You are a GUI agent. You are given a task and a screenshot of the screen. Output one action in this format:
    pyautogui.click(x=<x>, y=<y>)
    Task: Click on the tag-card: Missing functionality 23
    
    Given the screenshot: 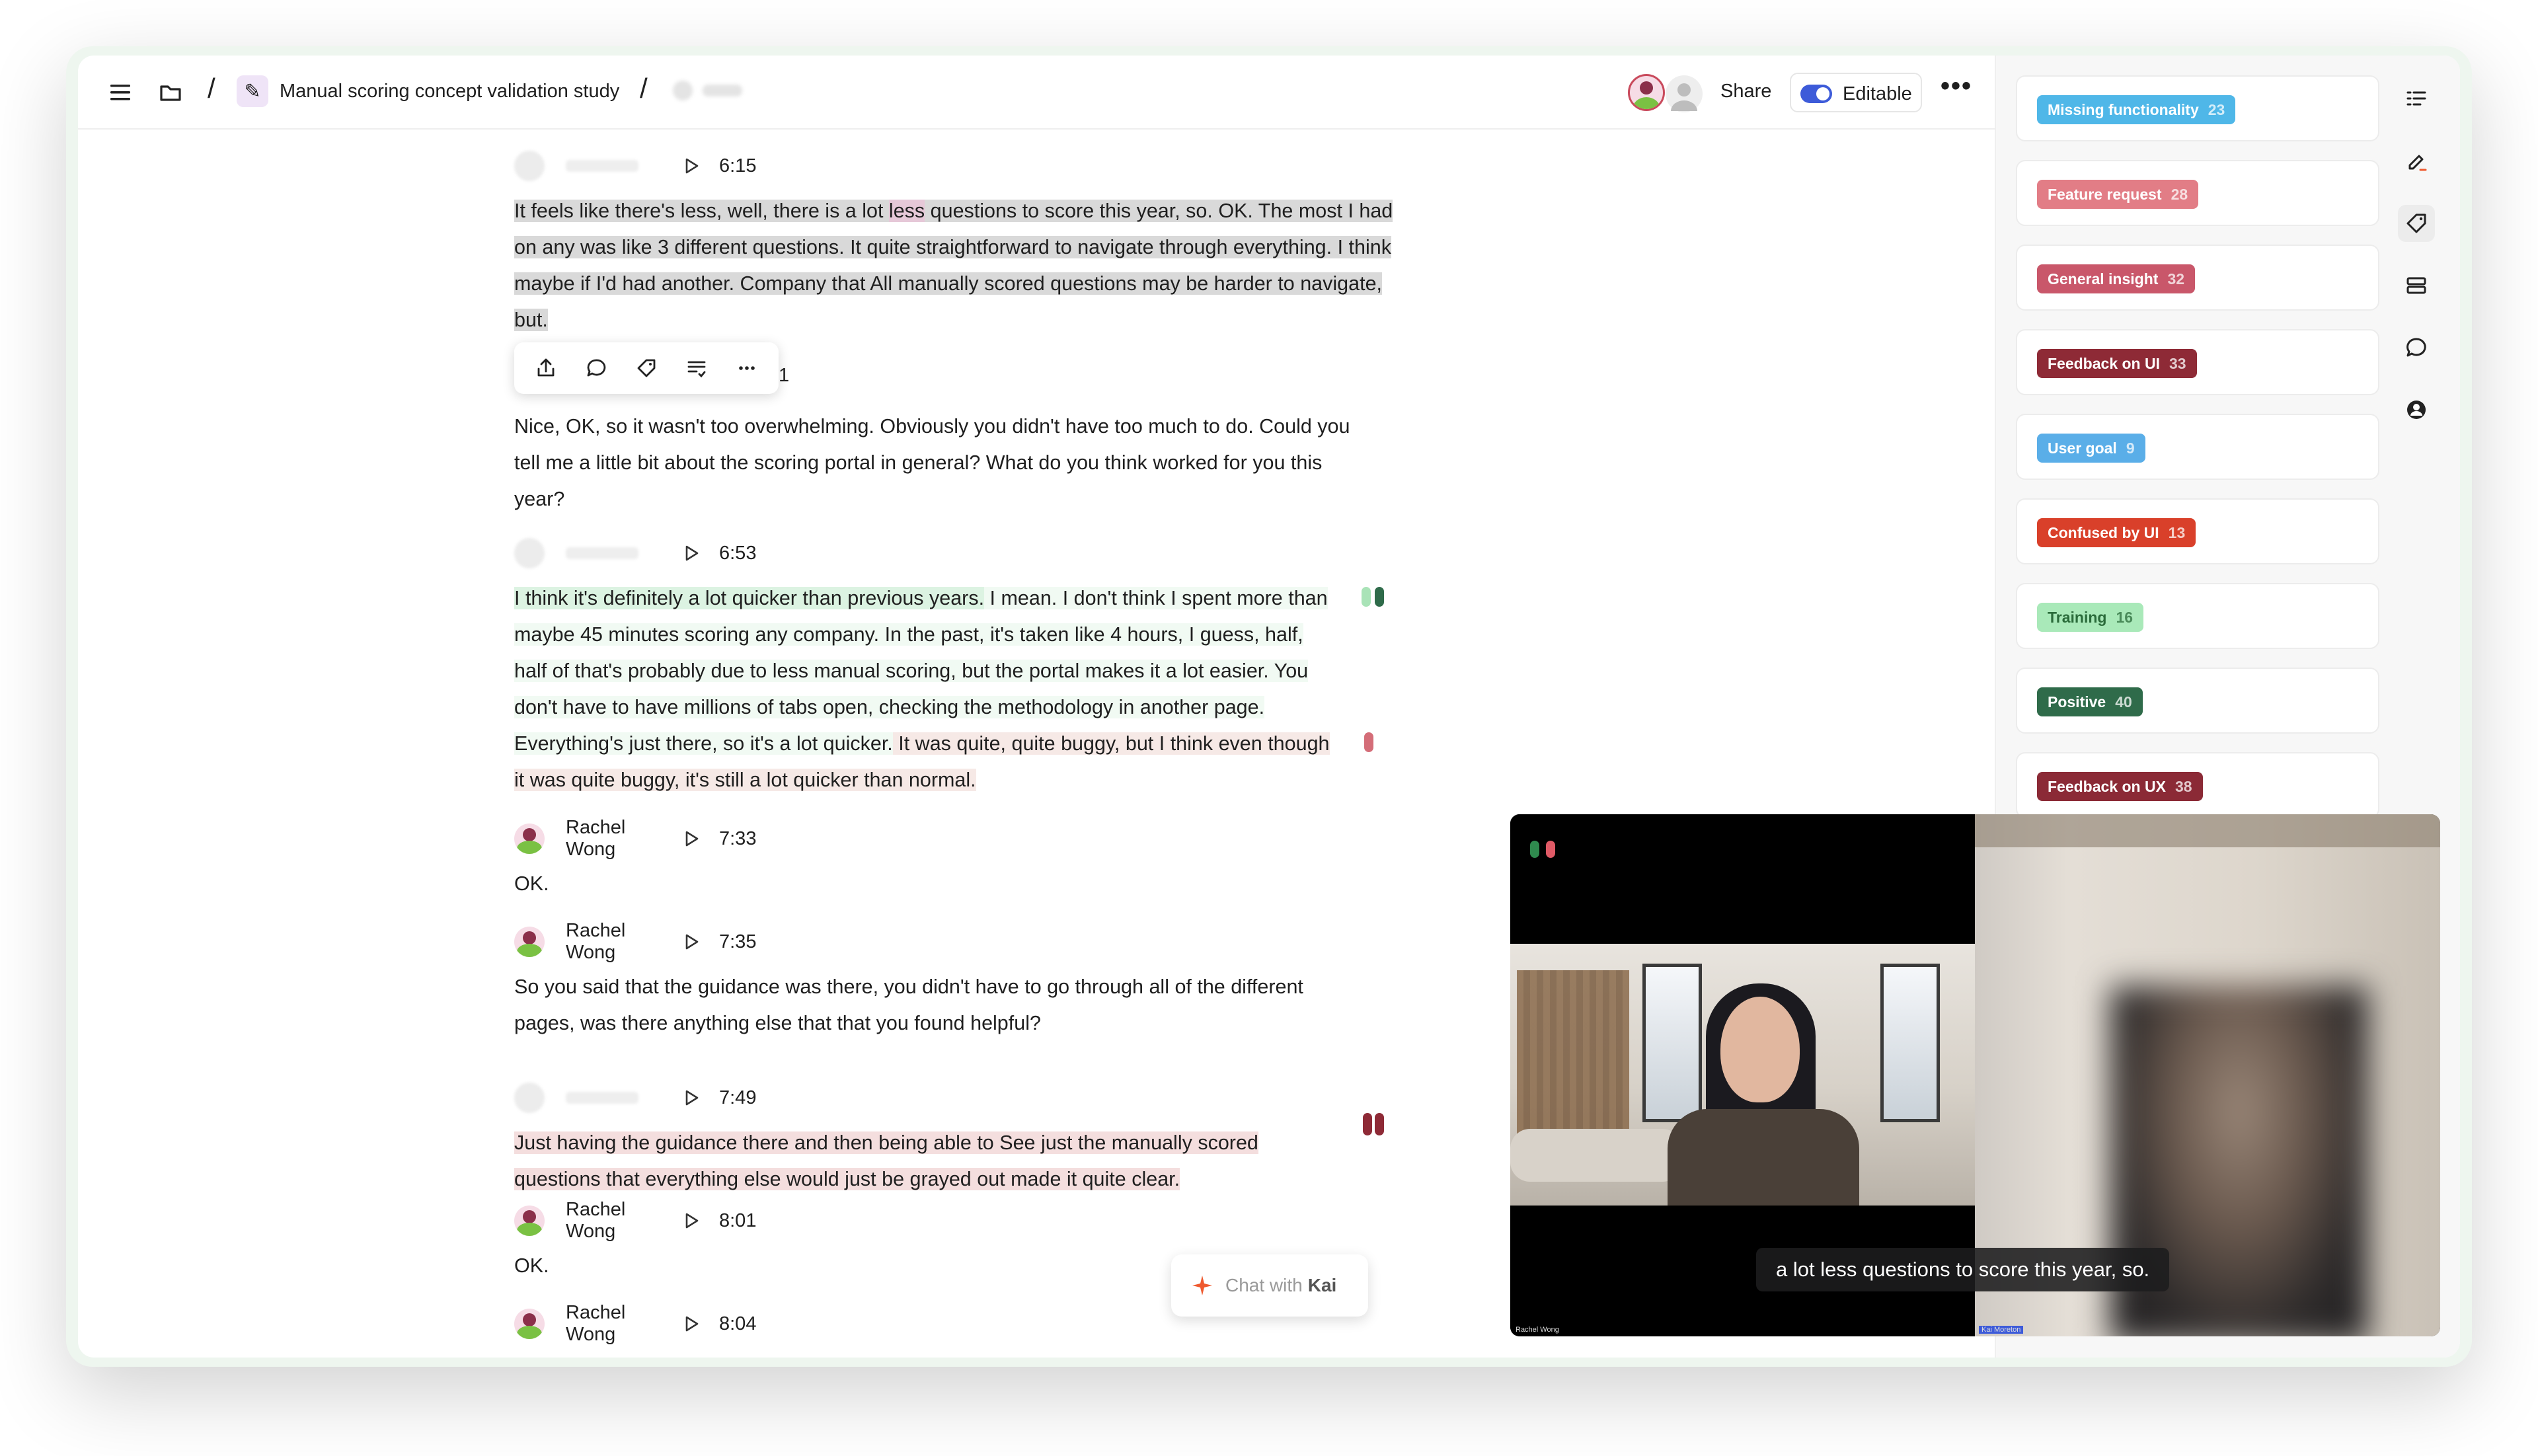 What is the action you would take?
    pyautogui.click(x=2197, y=108)
    